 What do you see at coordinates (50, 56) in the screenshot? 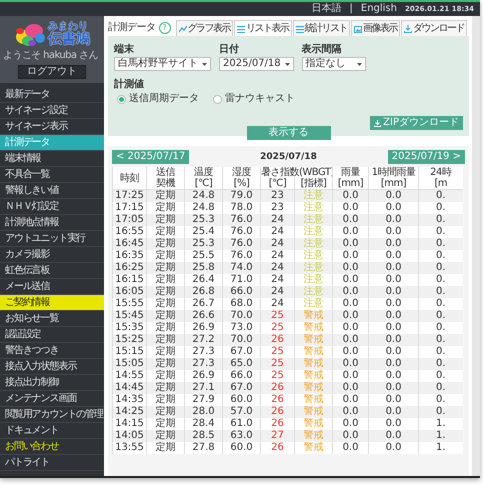
I see `welcome-text: ようこそ hakuba さん` at bounding box center [50, 56].